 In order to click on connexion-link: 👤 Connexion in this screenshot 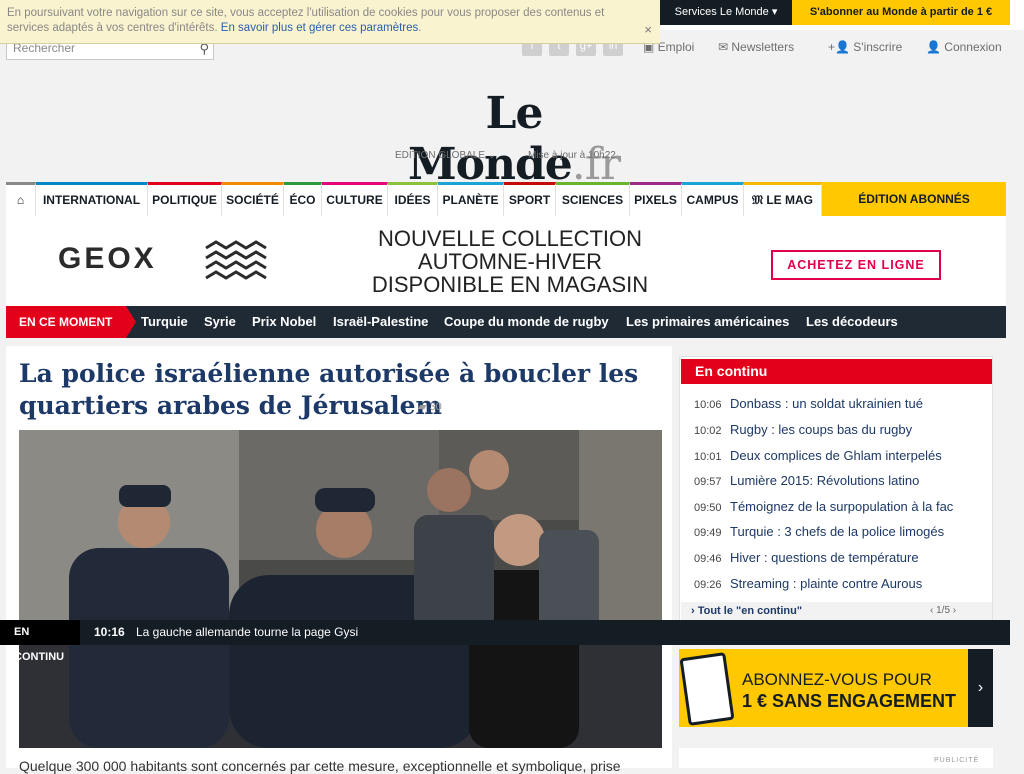, I will do `click(964, 47)`.